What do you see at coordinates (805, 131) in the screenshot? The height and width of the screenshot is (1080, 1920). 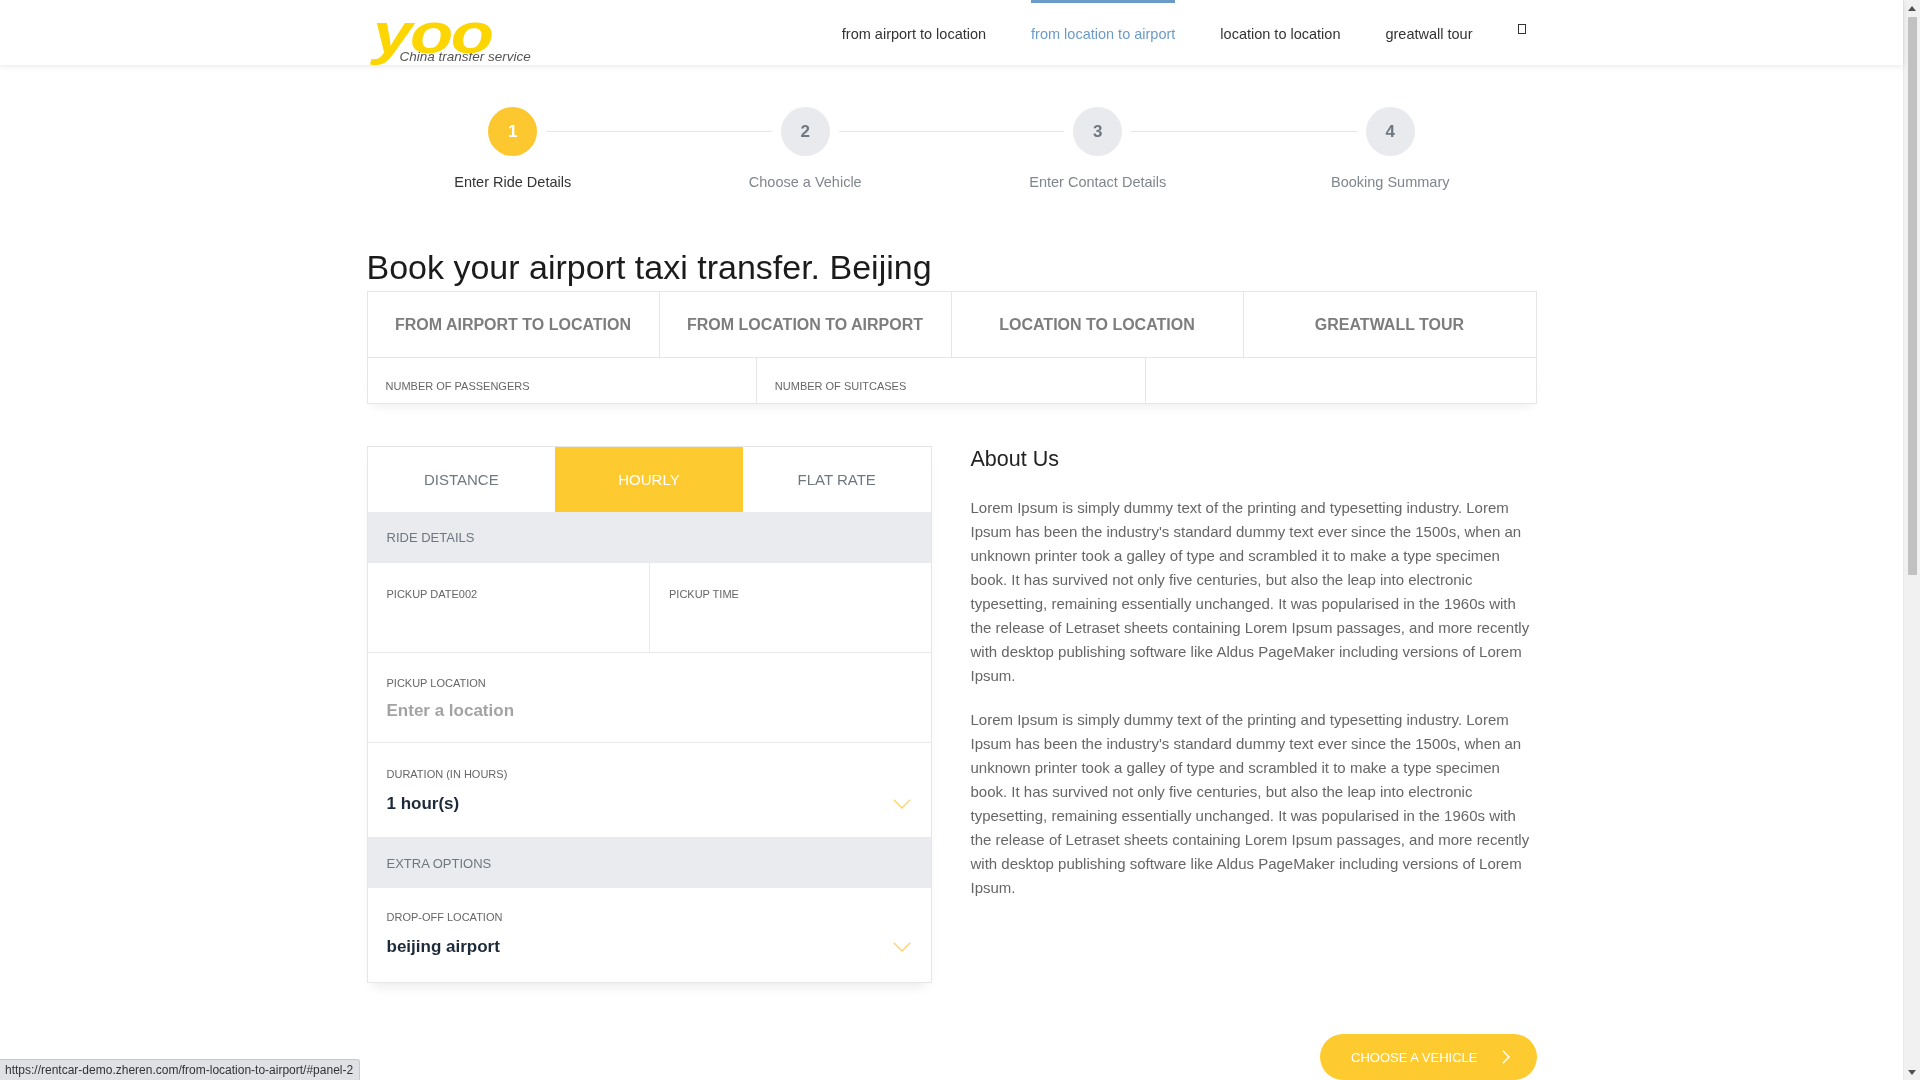 I see `step-number: 2` at bounding box center [805, 131].